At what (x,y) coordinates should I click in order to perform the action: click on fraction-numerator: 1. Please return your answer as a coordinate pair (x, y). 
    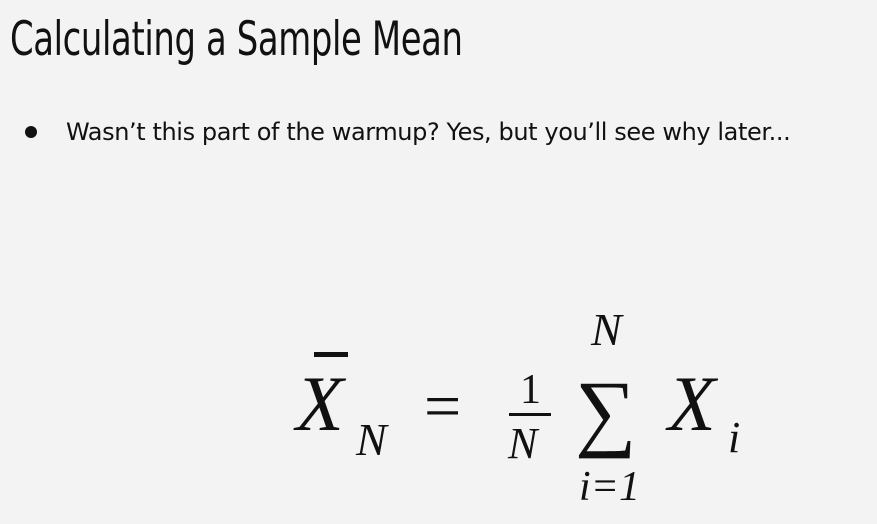
    Looking at the image, I should click on (530, 390).